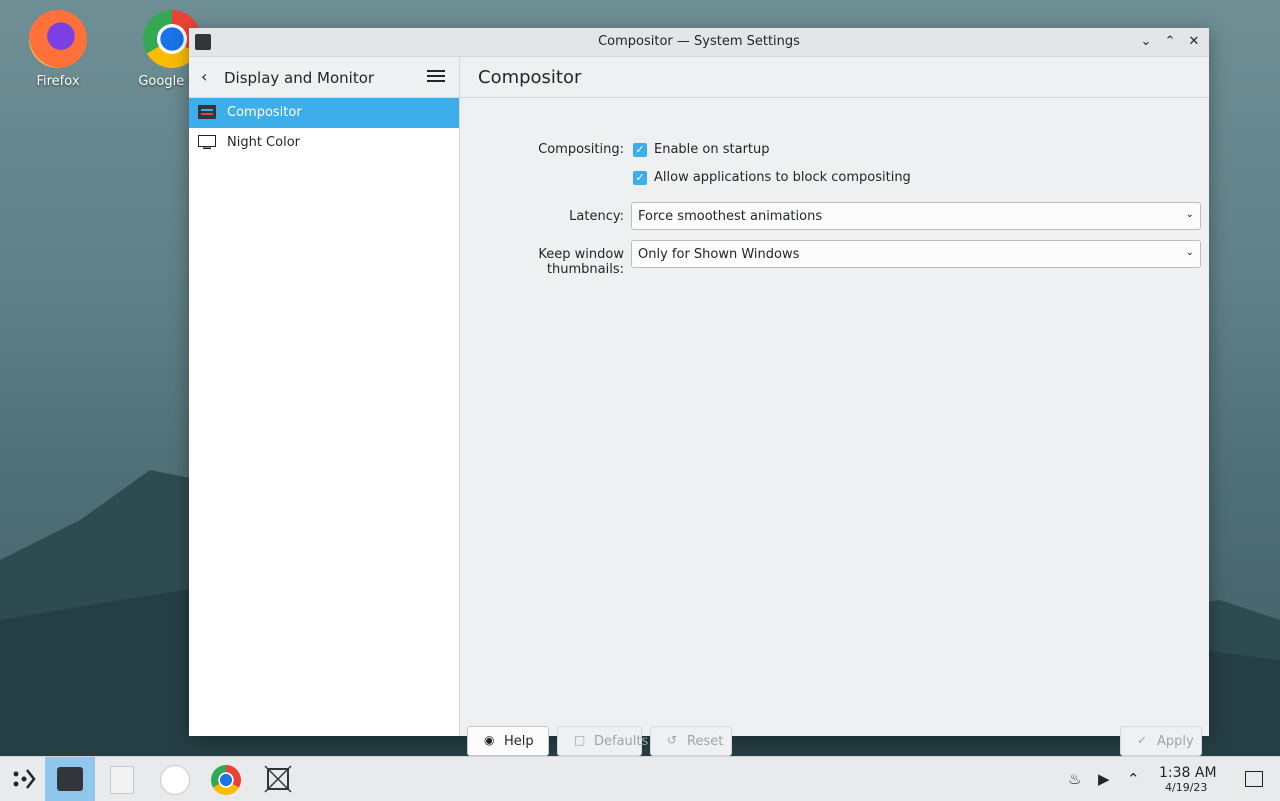 This screenshot has width=1280, height=801. I want to click on enable-on-startup-checkbox: ✓, so click(640, 150).